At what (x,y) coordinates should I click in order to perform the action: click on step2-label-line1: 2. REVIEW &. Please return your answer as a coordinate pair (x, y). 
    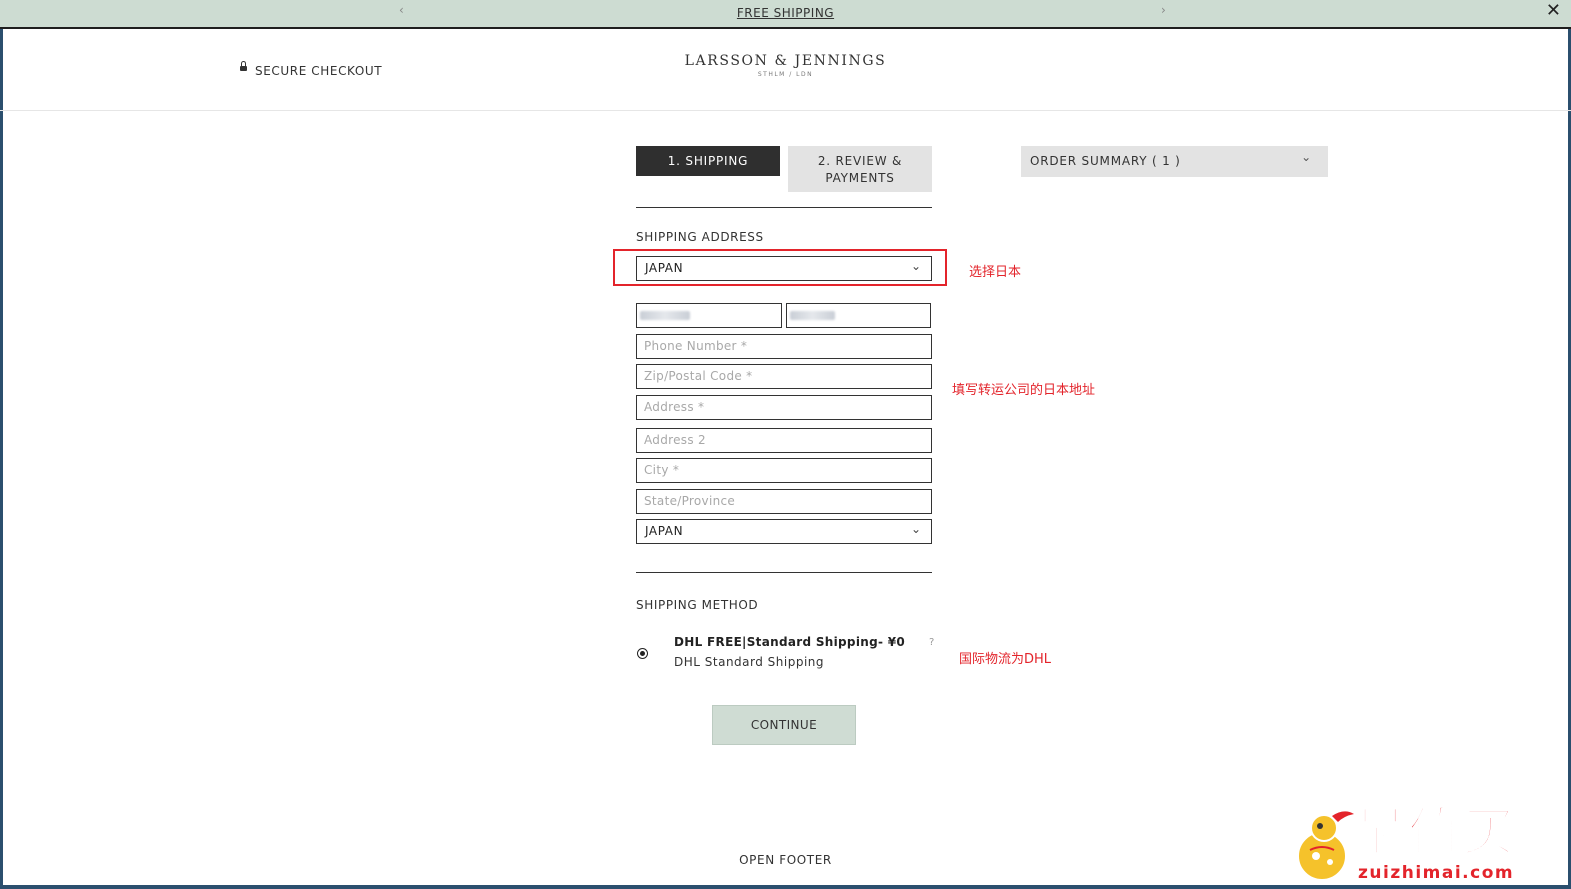
    Looking at the image, I should click on (860, 161).